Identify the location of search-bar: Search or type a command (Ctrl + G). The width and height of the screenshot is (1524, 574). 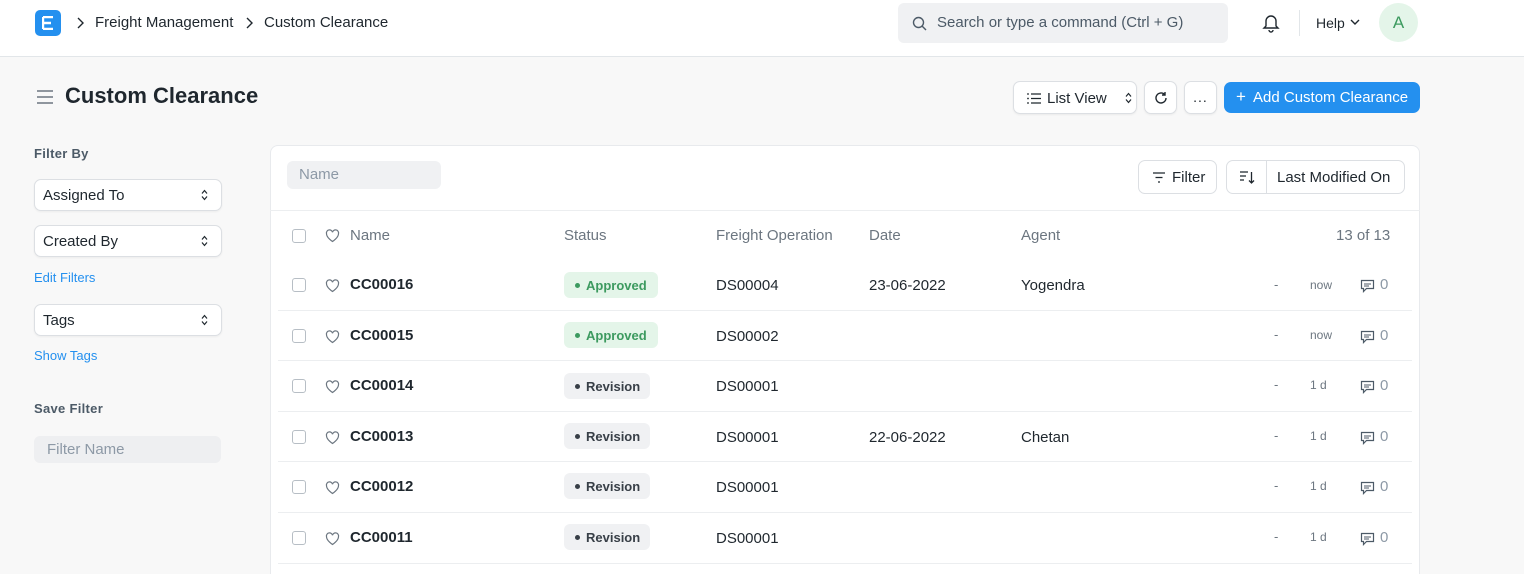
(1063, 23).